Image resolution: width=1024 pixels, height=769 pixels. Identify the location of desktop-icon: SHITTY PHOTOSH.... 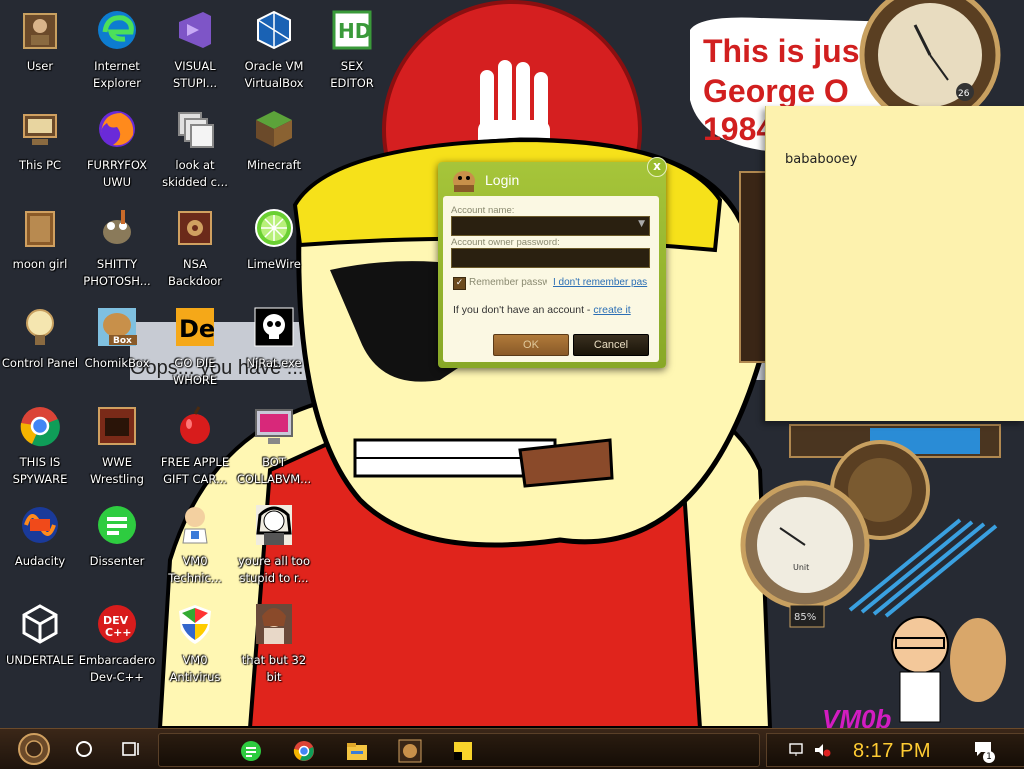
(117, 244).